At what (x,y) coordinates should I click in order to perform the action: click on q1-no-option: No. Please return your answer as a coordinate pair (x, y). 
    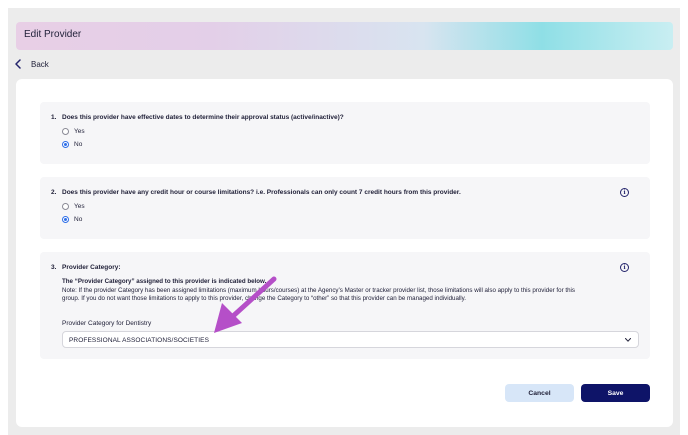
    Looking at the image, I should click on (72, 144).